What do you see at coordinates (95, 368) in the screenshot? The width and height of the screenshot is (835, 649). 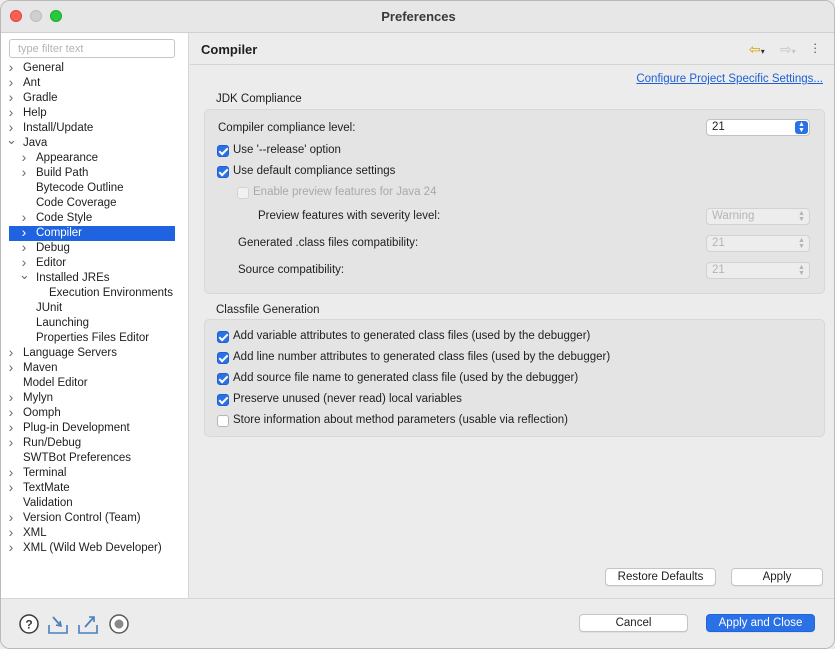 I see `tree-item-maven: › Maven` at bounding box center [95, 368].